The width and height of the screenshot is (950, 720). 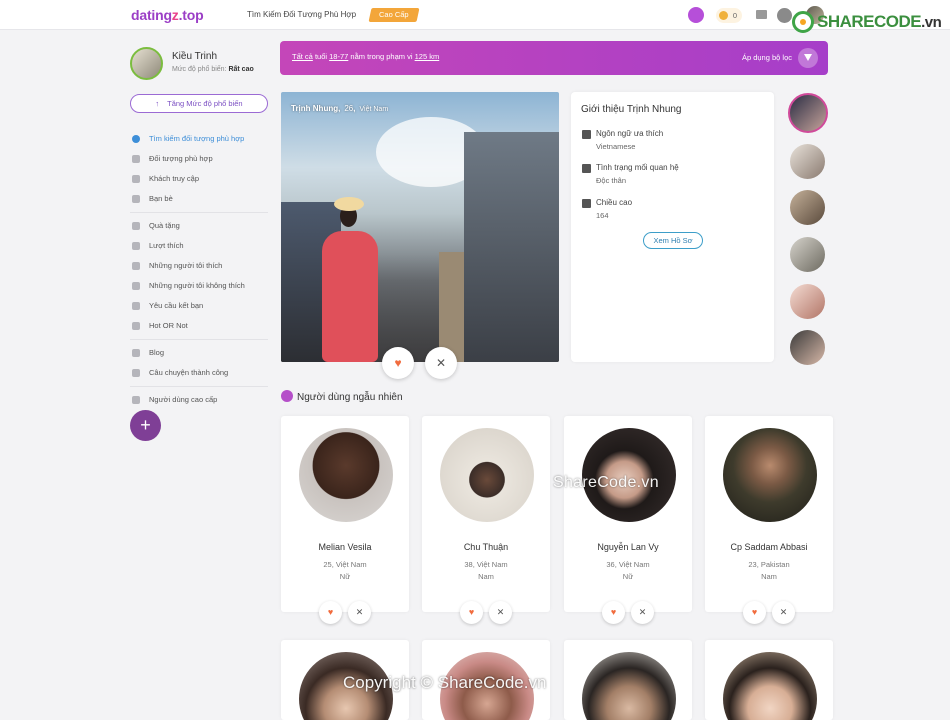 I want to click on heart-icon, so click(x=136, y=246).